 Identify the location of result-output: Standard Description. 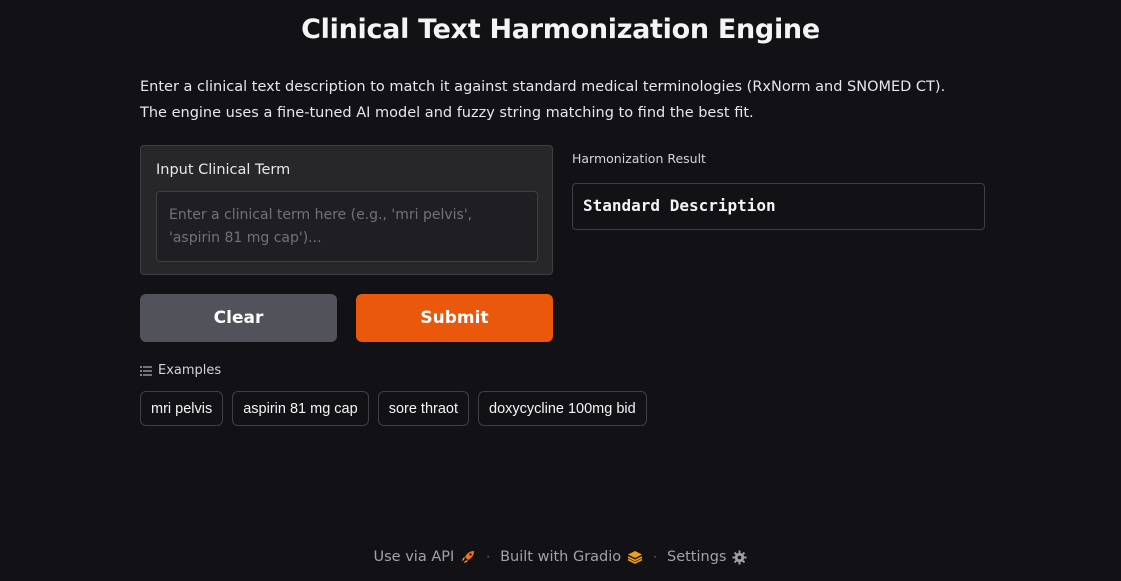
(778, 206).